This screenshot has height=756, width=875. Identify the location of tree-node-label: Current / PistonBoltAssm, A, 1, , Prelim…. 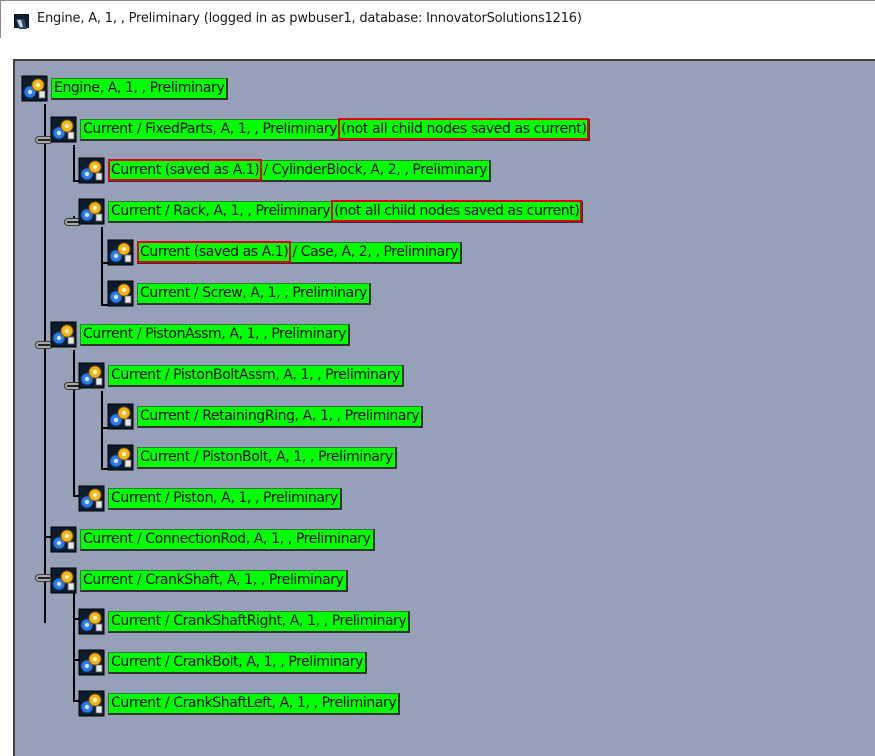
(256, 375).